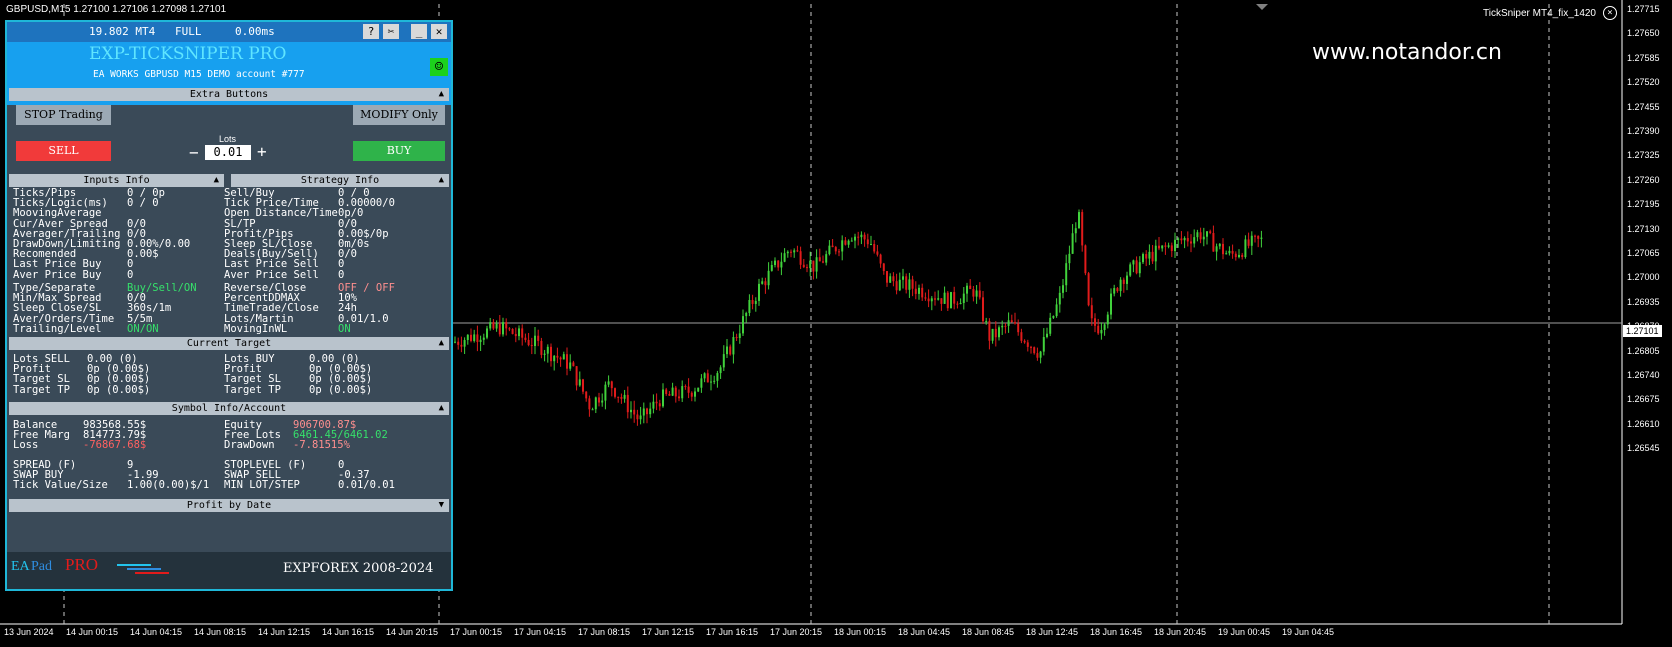  I want to click on price-tick-label: 1.27585, so click(1643, 57).